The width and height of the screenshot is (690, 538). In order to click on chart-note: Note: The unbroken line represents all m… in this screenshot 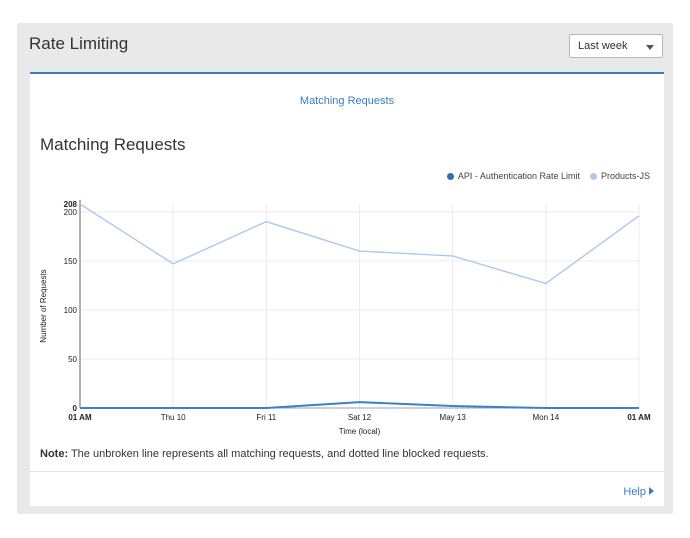, I will do `click(264, 454)`.